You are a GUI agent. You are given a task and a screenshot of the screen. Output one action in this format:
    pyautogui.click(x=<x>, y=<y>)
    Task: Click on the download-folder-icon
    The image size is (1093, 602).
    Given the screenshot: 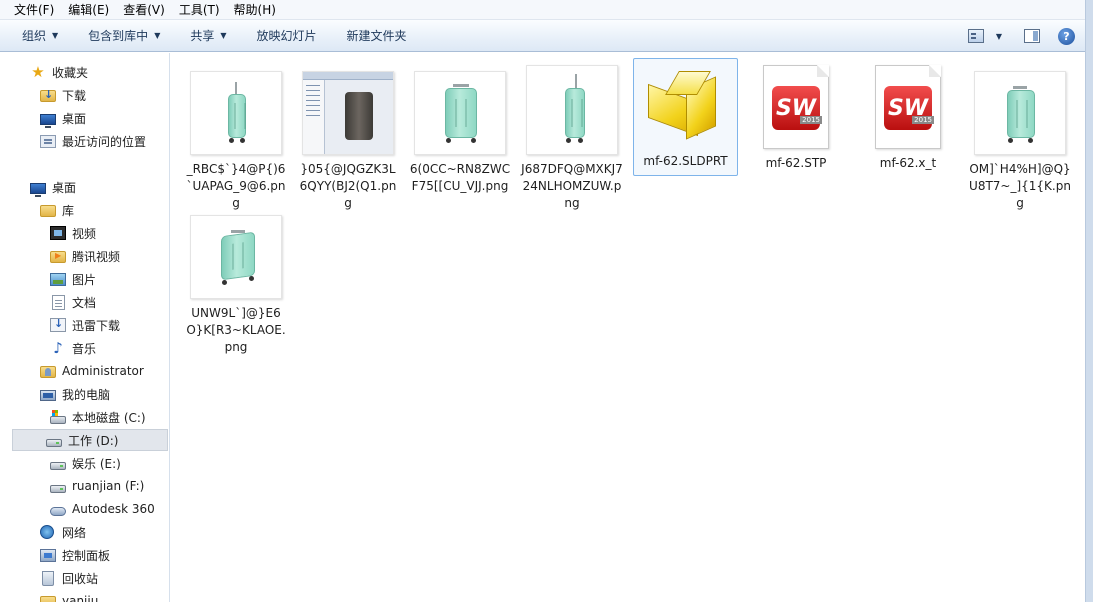 What is the action you would take?
    pyautogui.click(x=48, y=95)
    